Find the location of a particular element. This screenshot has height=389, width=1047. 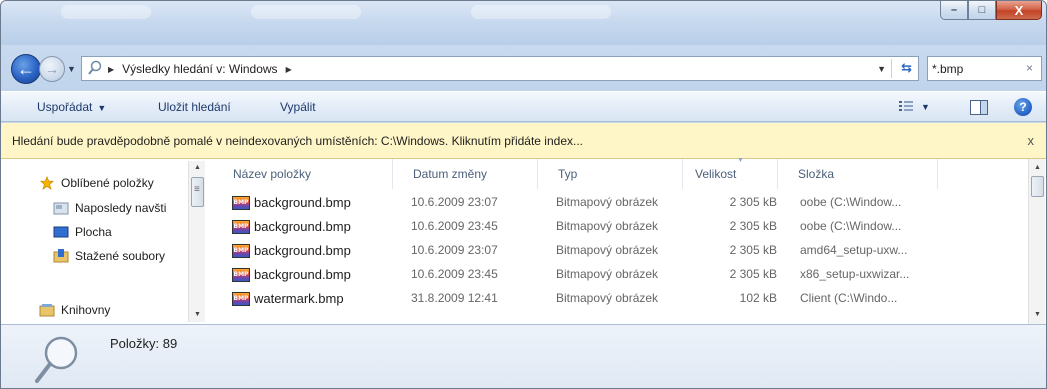

organize-label: Uspořádat is located at coordinates (65, 107).